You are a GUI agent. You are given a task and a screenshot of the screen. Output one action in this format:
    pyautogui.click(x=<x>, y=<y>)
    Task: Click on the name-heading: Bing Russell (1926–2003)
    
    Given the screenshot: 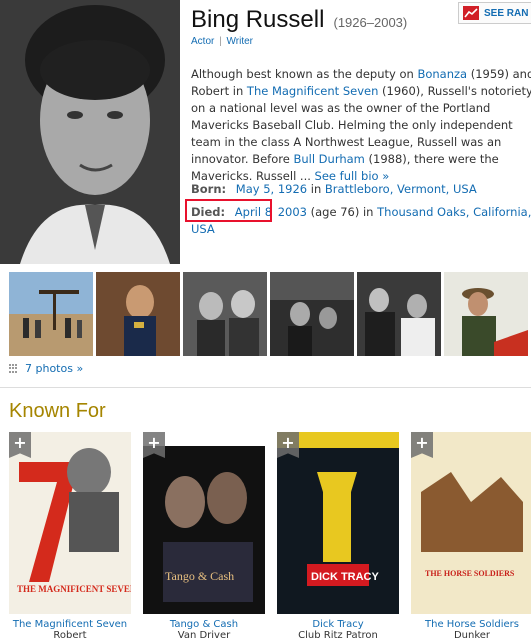 What is the action you would take?
    pyautogui.click(x=299, y=20)
    